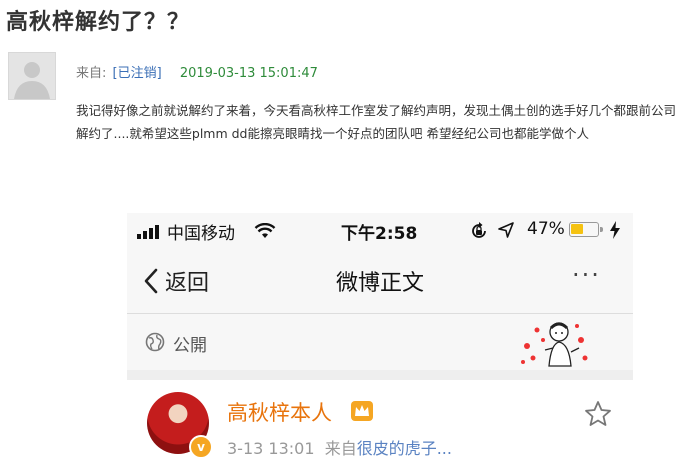  I want to click on privacy-label: 公開, so click(190, 346).